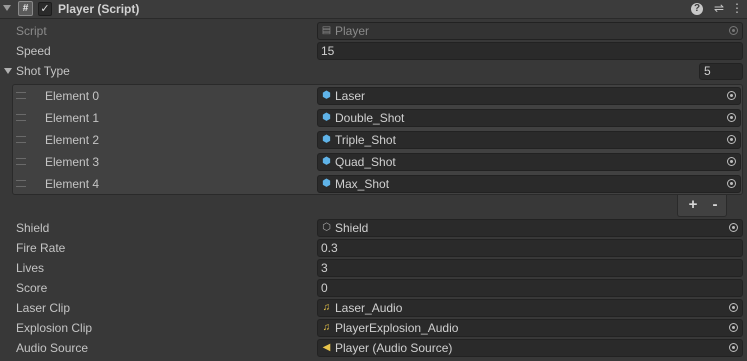 This screenshot has width=747, height=361. Describe the element at coordinates (99, 9) in the screenshot. I see `component-title: Player (Script)` at that location.